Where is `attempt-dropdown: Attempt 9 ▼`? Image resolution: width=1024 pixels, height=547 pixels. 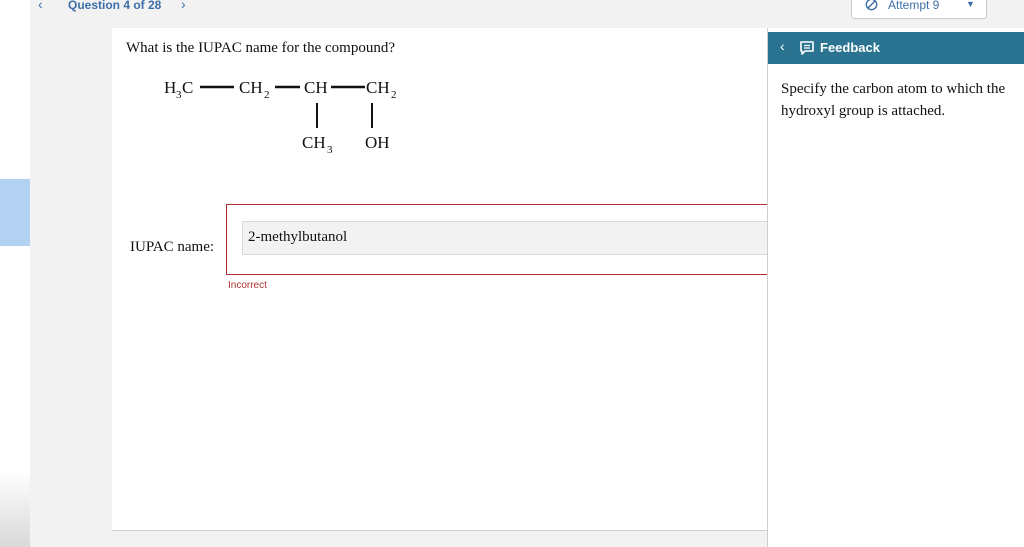 attempt-dropdown: Attempt 9 ▼ is located at coordinates (919, 9).